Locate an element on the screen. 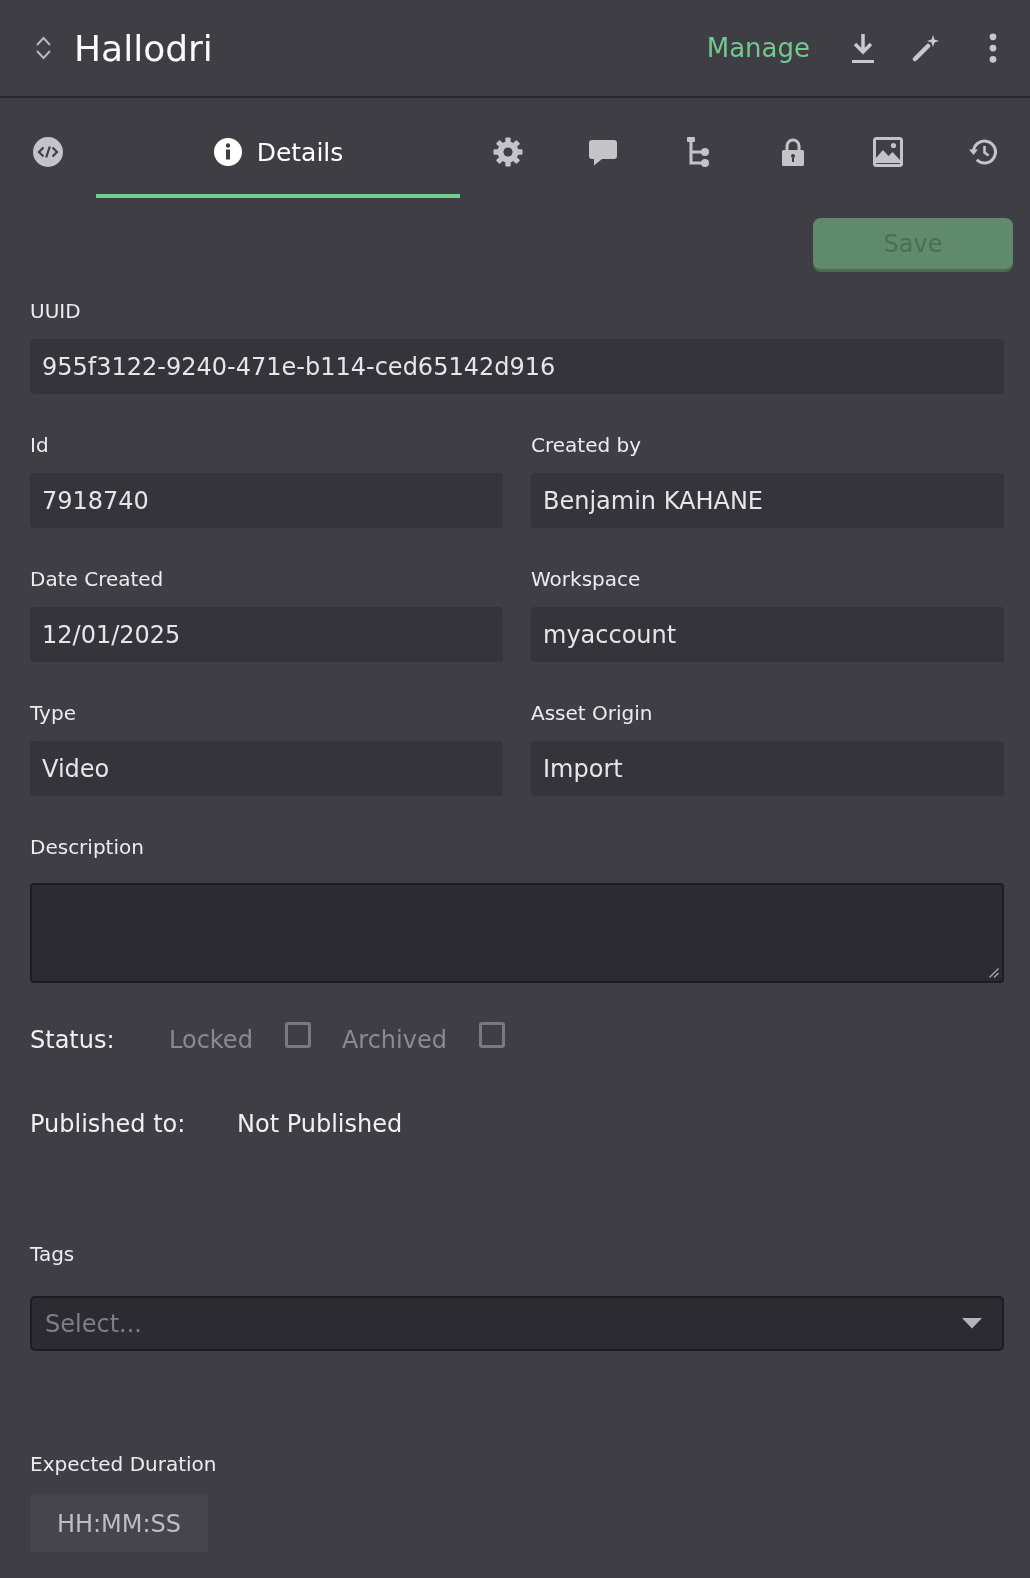 Image resolution: width=1030 pixels, height=1578 pixels. caret-down-icon is located at coordinates (972, 1323).